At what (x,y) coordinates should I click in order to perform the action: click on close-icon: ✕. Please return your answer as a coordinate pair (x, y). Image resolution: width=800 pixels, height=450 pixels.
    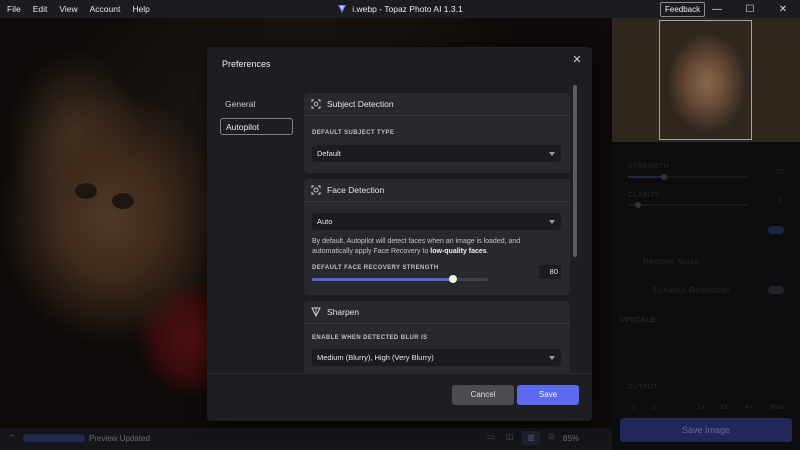
    Looking at the image, I should click on (577, 60).